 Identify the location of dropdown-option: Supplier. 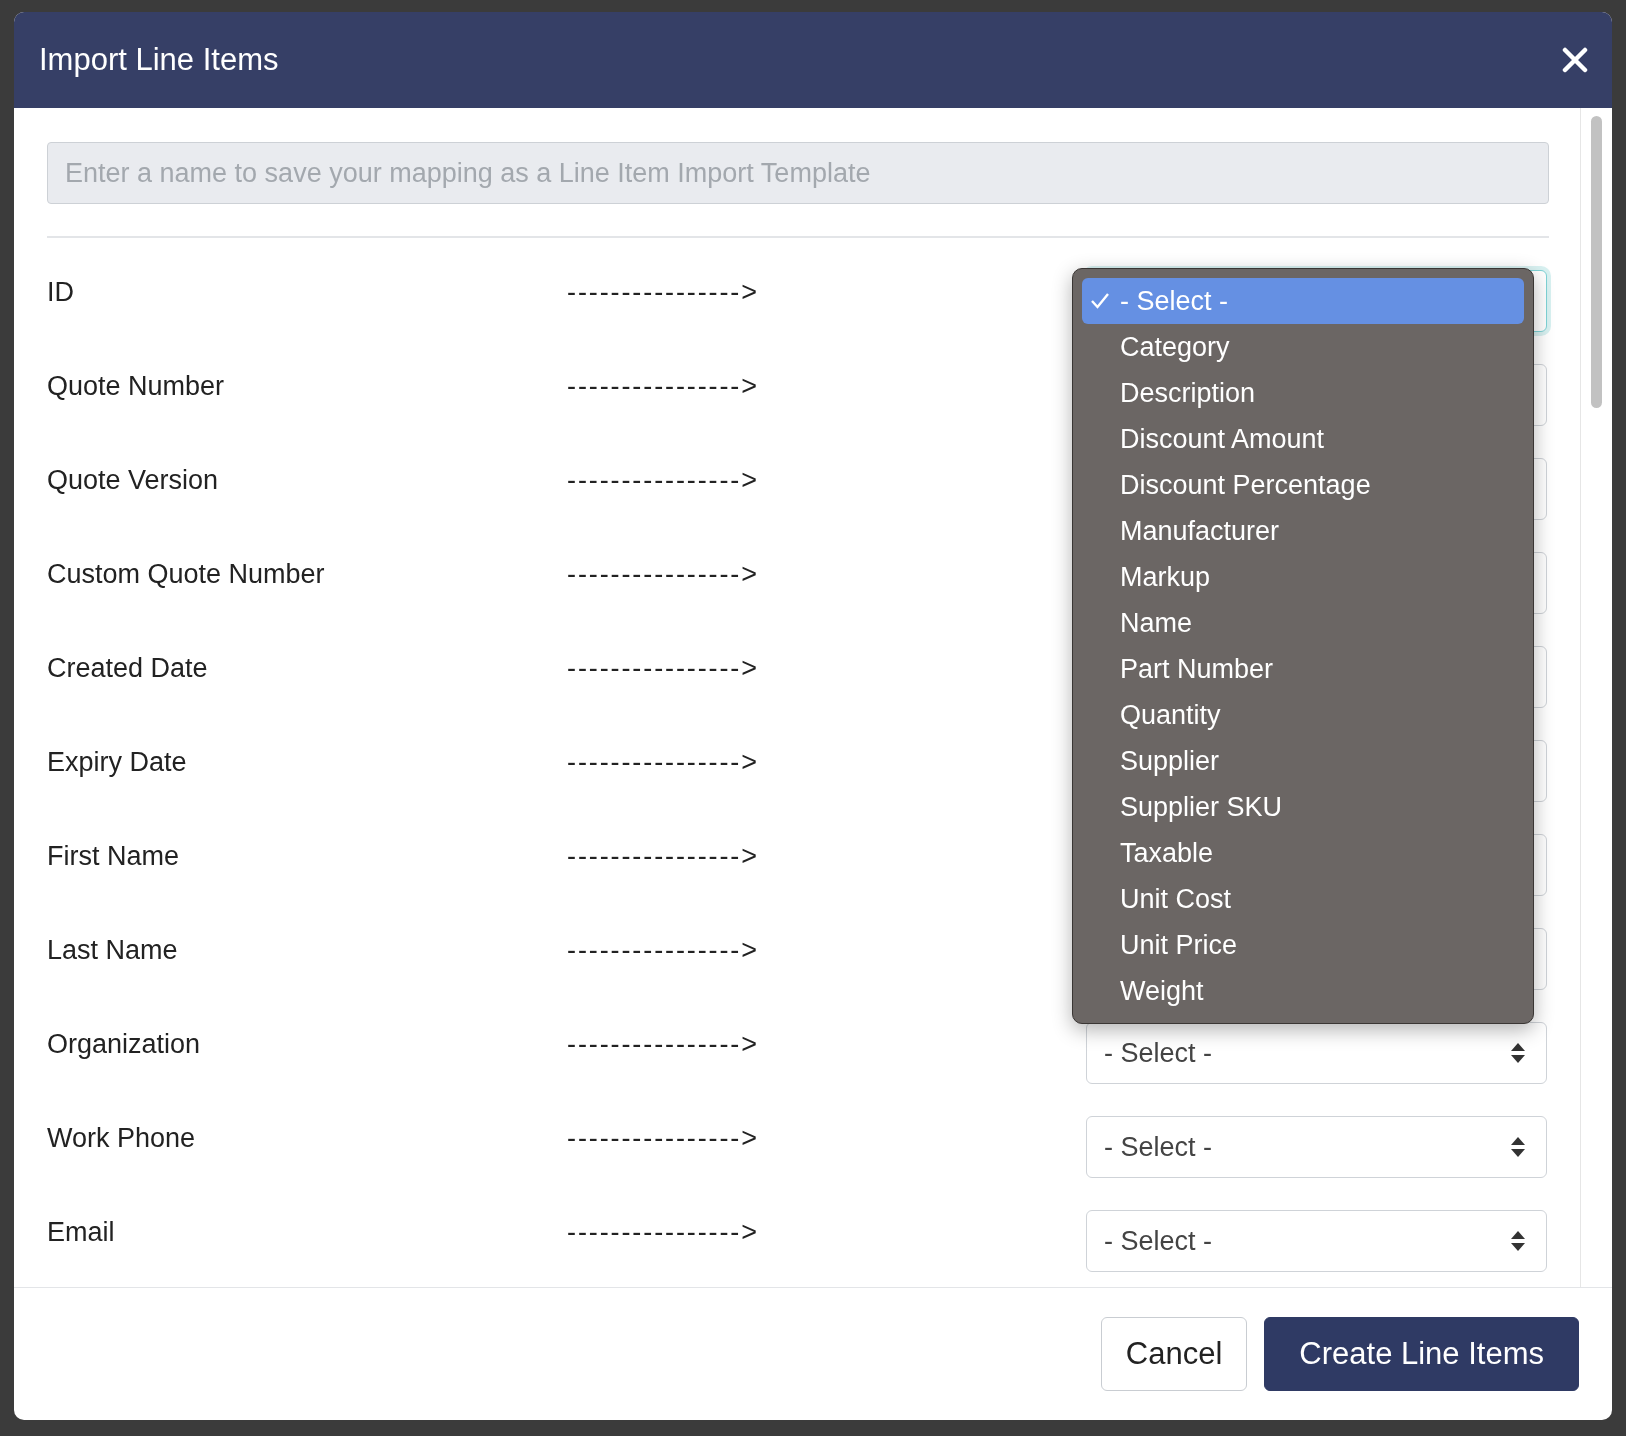
(1303, 761).